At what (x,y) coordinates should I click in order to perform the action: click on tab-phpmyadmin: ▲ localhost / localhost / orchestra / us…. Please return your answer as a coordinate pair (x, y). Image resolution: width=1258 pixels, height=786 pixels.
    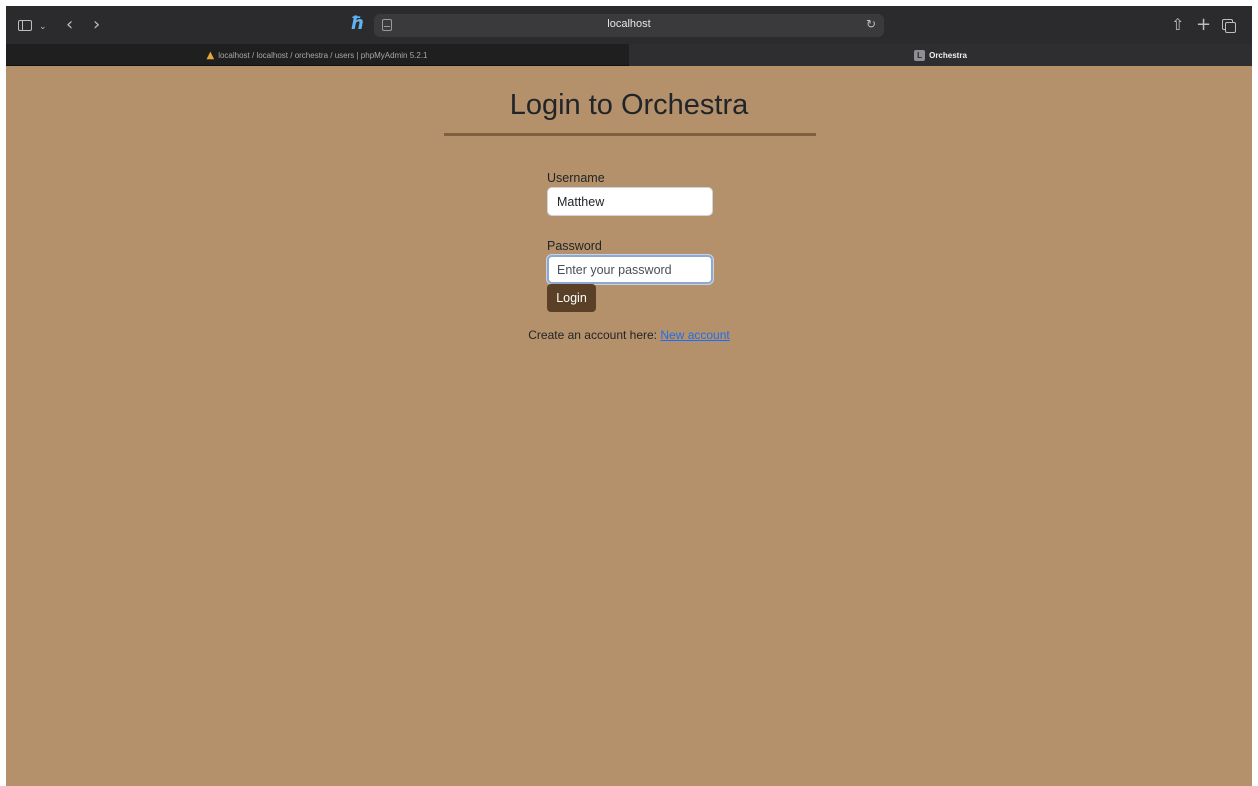
    Looking at the image, I should click on (317, 55).